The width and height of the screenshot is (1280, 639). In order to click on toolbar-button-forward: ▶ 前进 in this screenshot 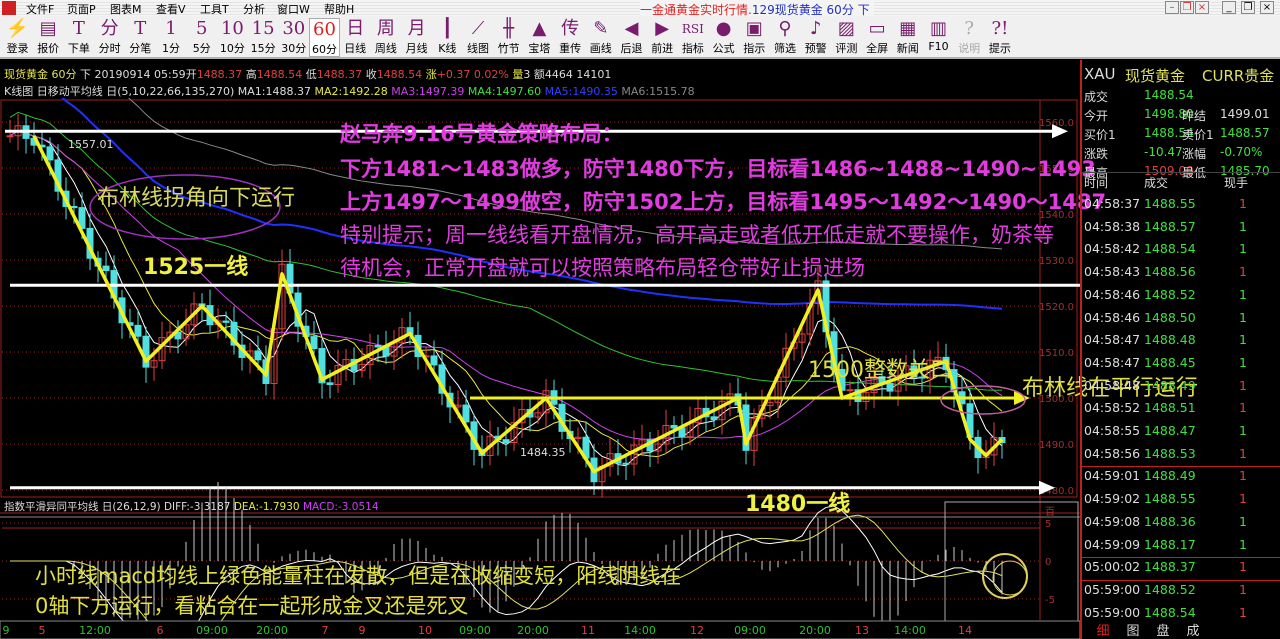, I will do `click(662, 37)`.